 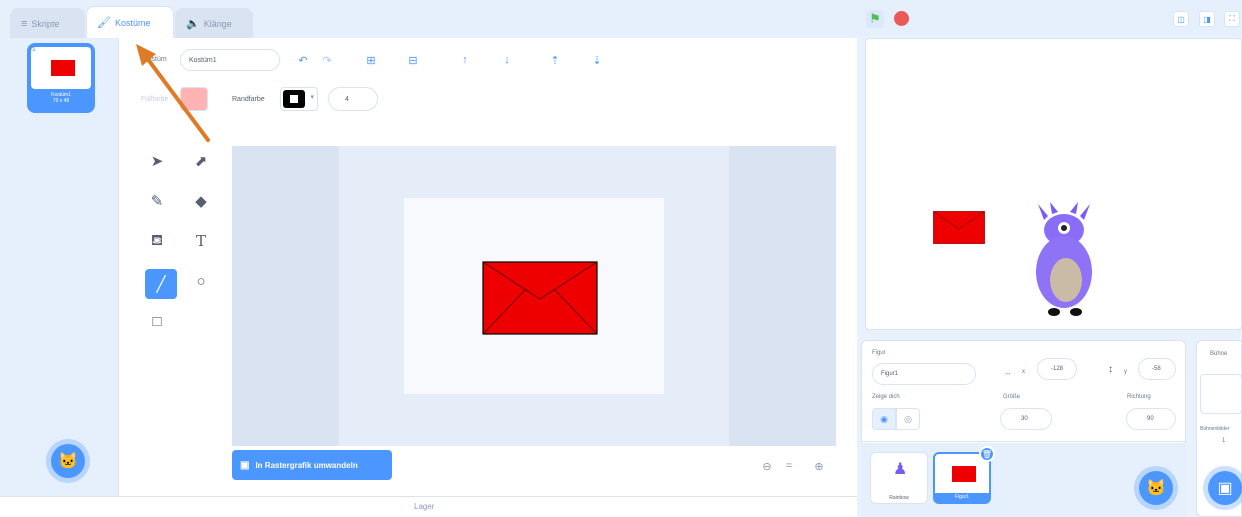 I want to click on reshape-tool: ⬈, so click(x=201, y=161).